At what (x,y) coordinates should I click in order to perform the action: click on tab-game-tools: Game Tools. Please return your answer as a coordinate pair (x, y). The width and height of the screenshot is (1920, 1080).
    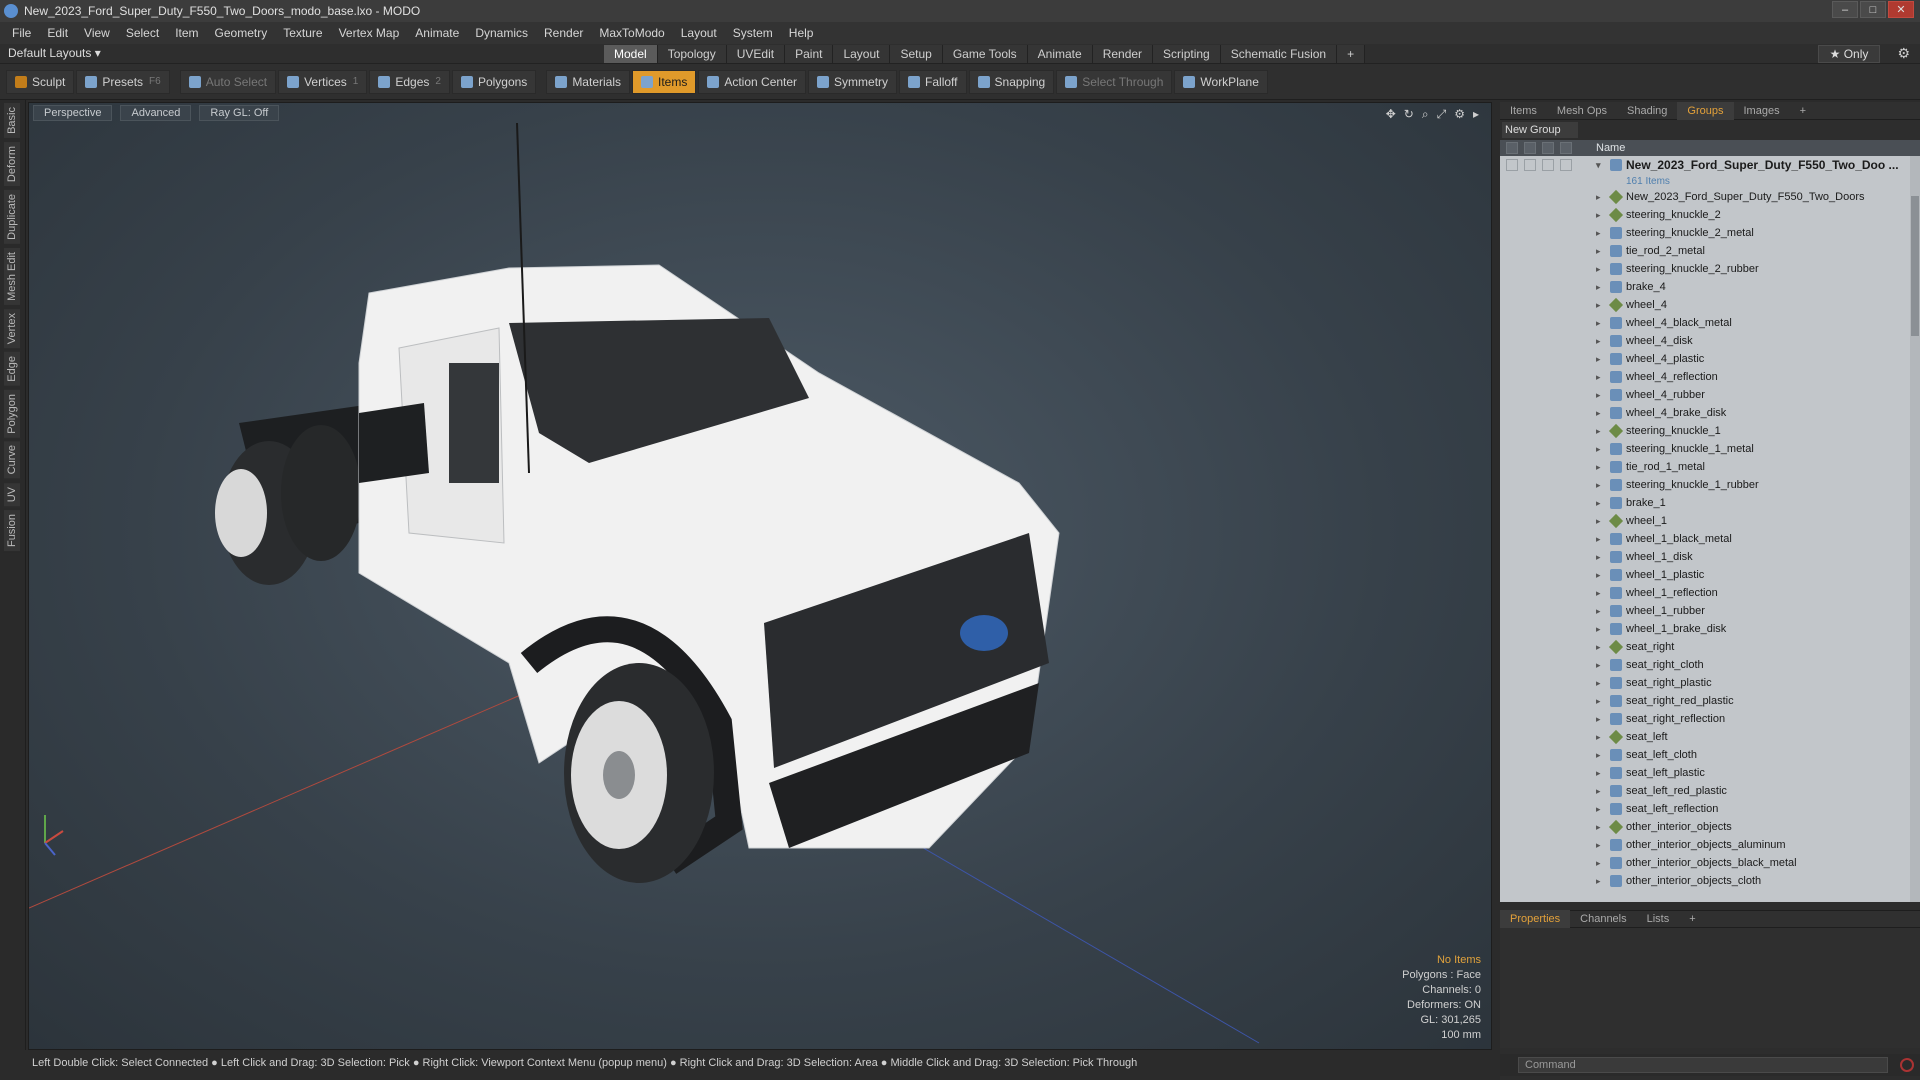
    Looking at the image, I should click on (985, 54).